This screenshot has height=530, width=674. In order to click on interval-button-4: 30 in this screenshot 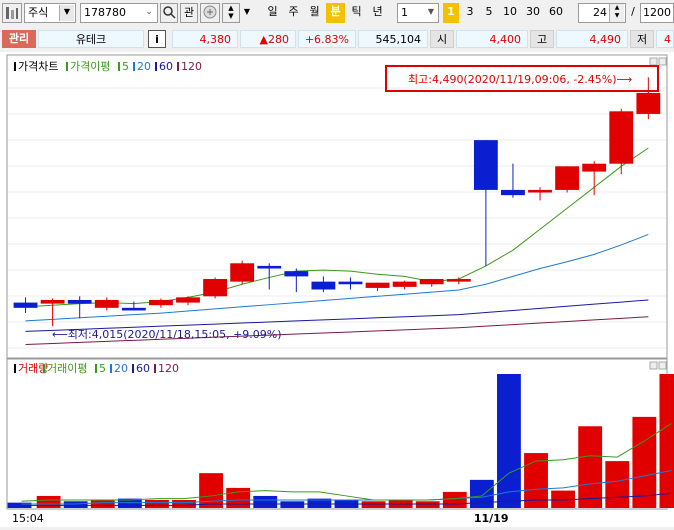, I will do `click(533, 13)`.